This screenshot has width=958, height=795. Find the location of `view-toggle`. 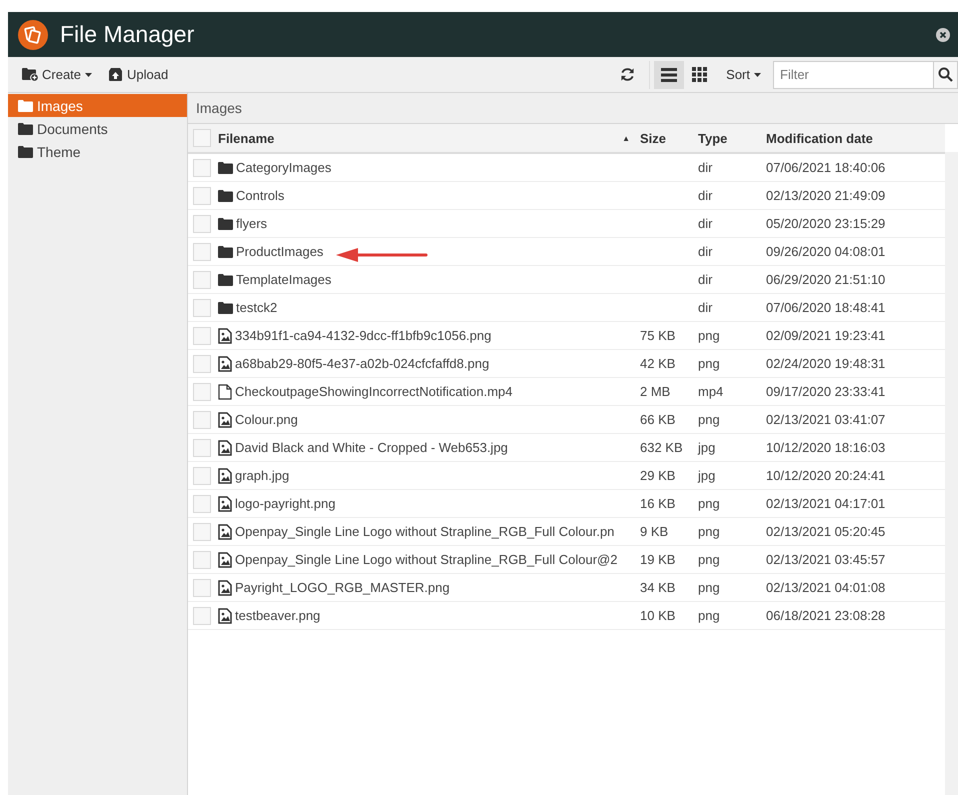

view-toggle is located at coordinates (669, 74).